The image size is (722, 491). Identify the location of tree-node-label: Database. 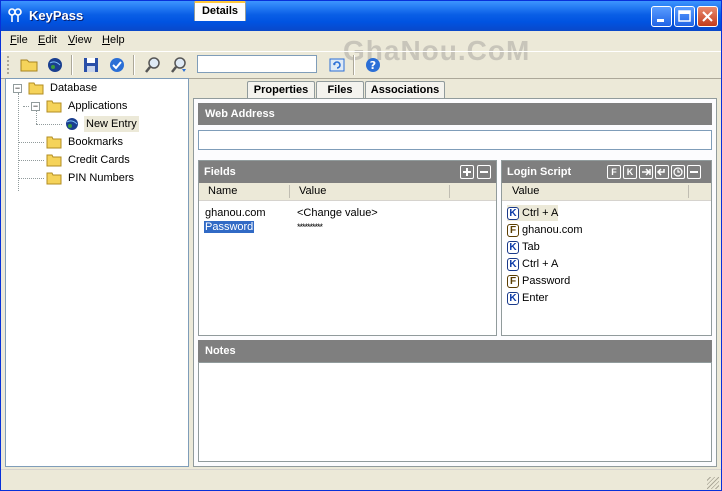
(74, 88).